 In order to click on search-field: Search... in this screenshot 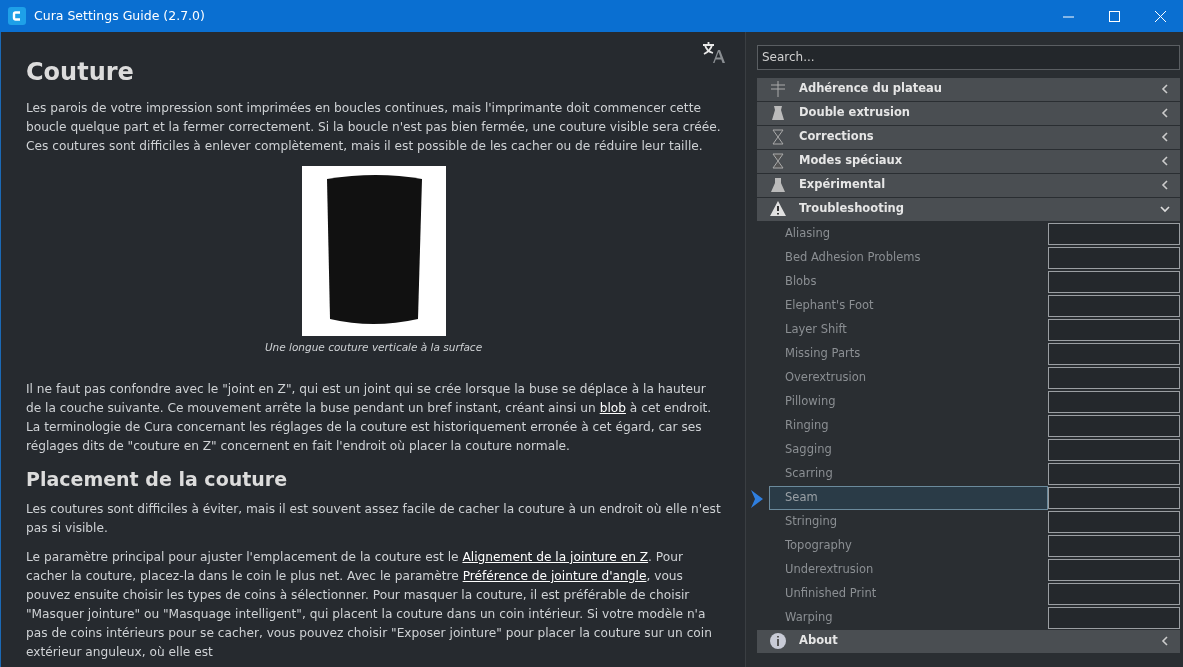, I will do `click(968, 57)`.